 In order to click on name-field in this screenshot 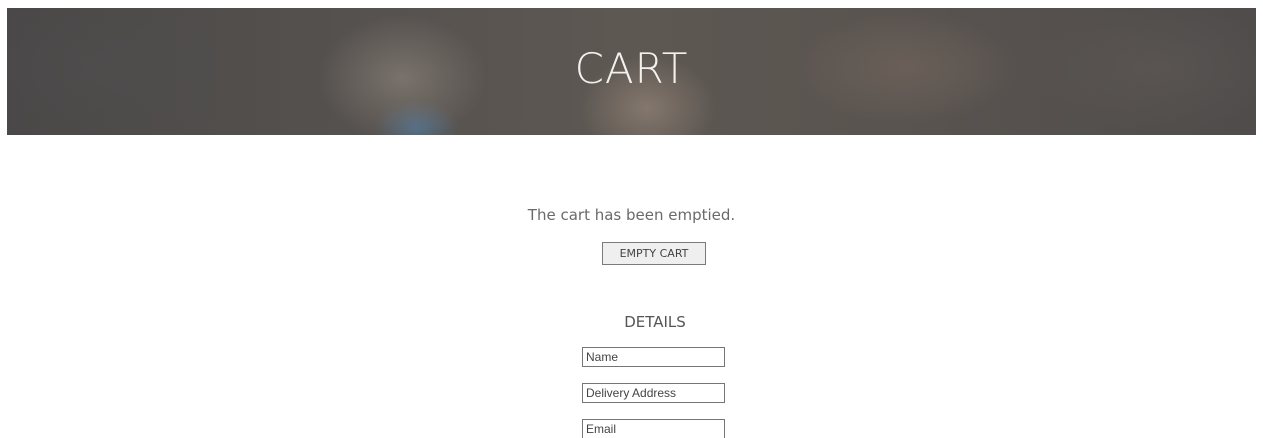, I will do `click(653, 357)`.